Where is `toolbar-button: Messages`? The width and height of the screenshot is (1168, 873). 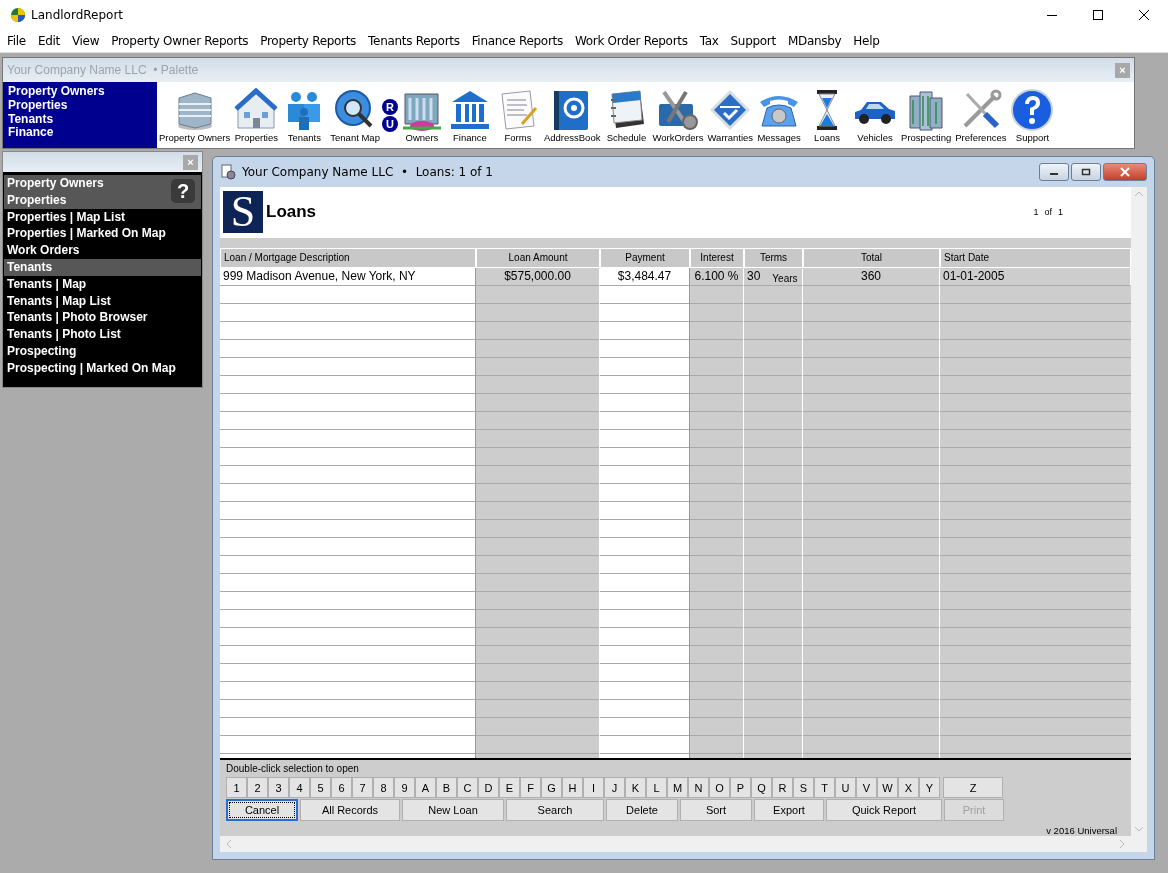 toolbar-button: Messages is located at coordinates (779, 118).